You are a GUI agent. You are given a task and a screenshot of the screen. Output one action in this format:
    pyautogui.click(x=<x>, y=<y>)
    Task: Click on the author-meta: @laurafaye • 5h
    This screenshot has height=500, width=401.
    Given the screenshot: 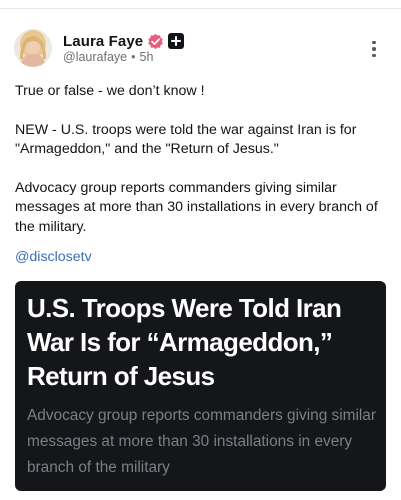 What is the action you would take?
    pyautogui.click(x=108, y=57)
    